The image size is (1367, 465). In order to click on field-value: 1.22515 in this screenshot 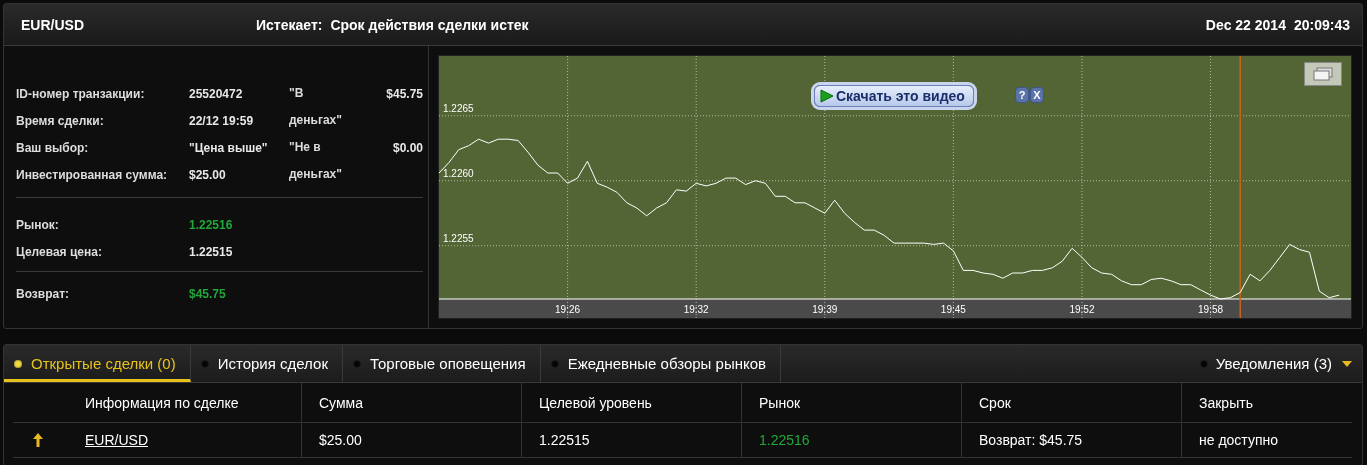, I will do `click(211, 251)`.